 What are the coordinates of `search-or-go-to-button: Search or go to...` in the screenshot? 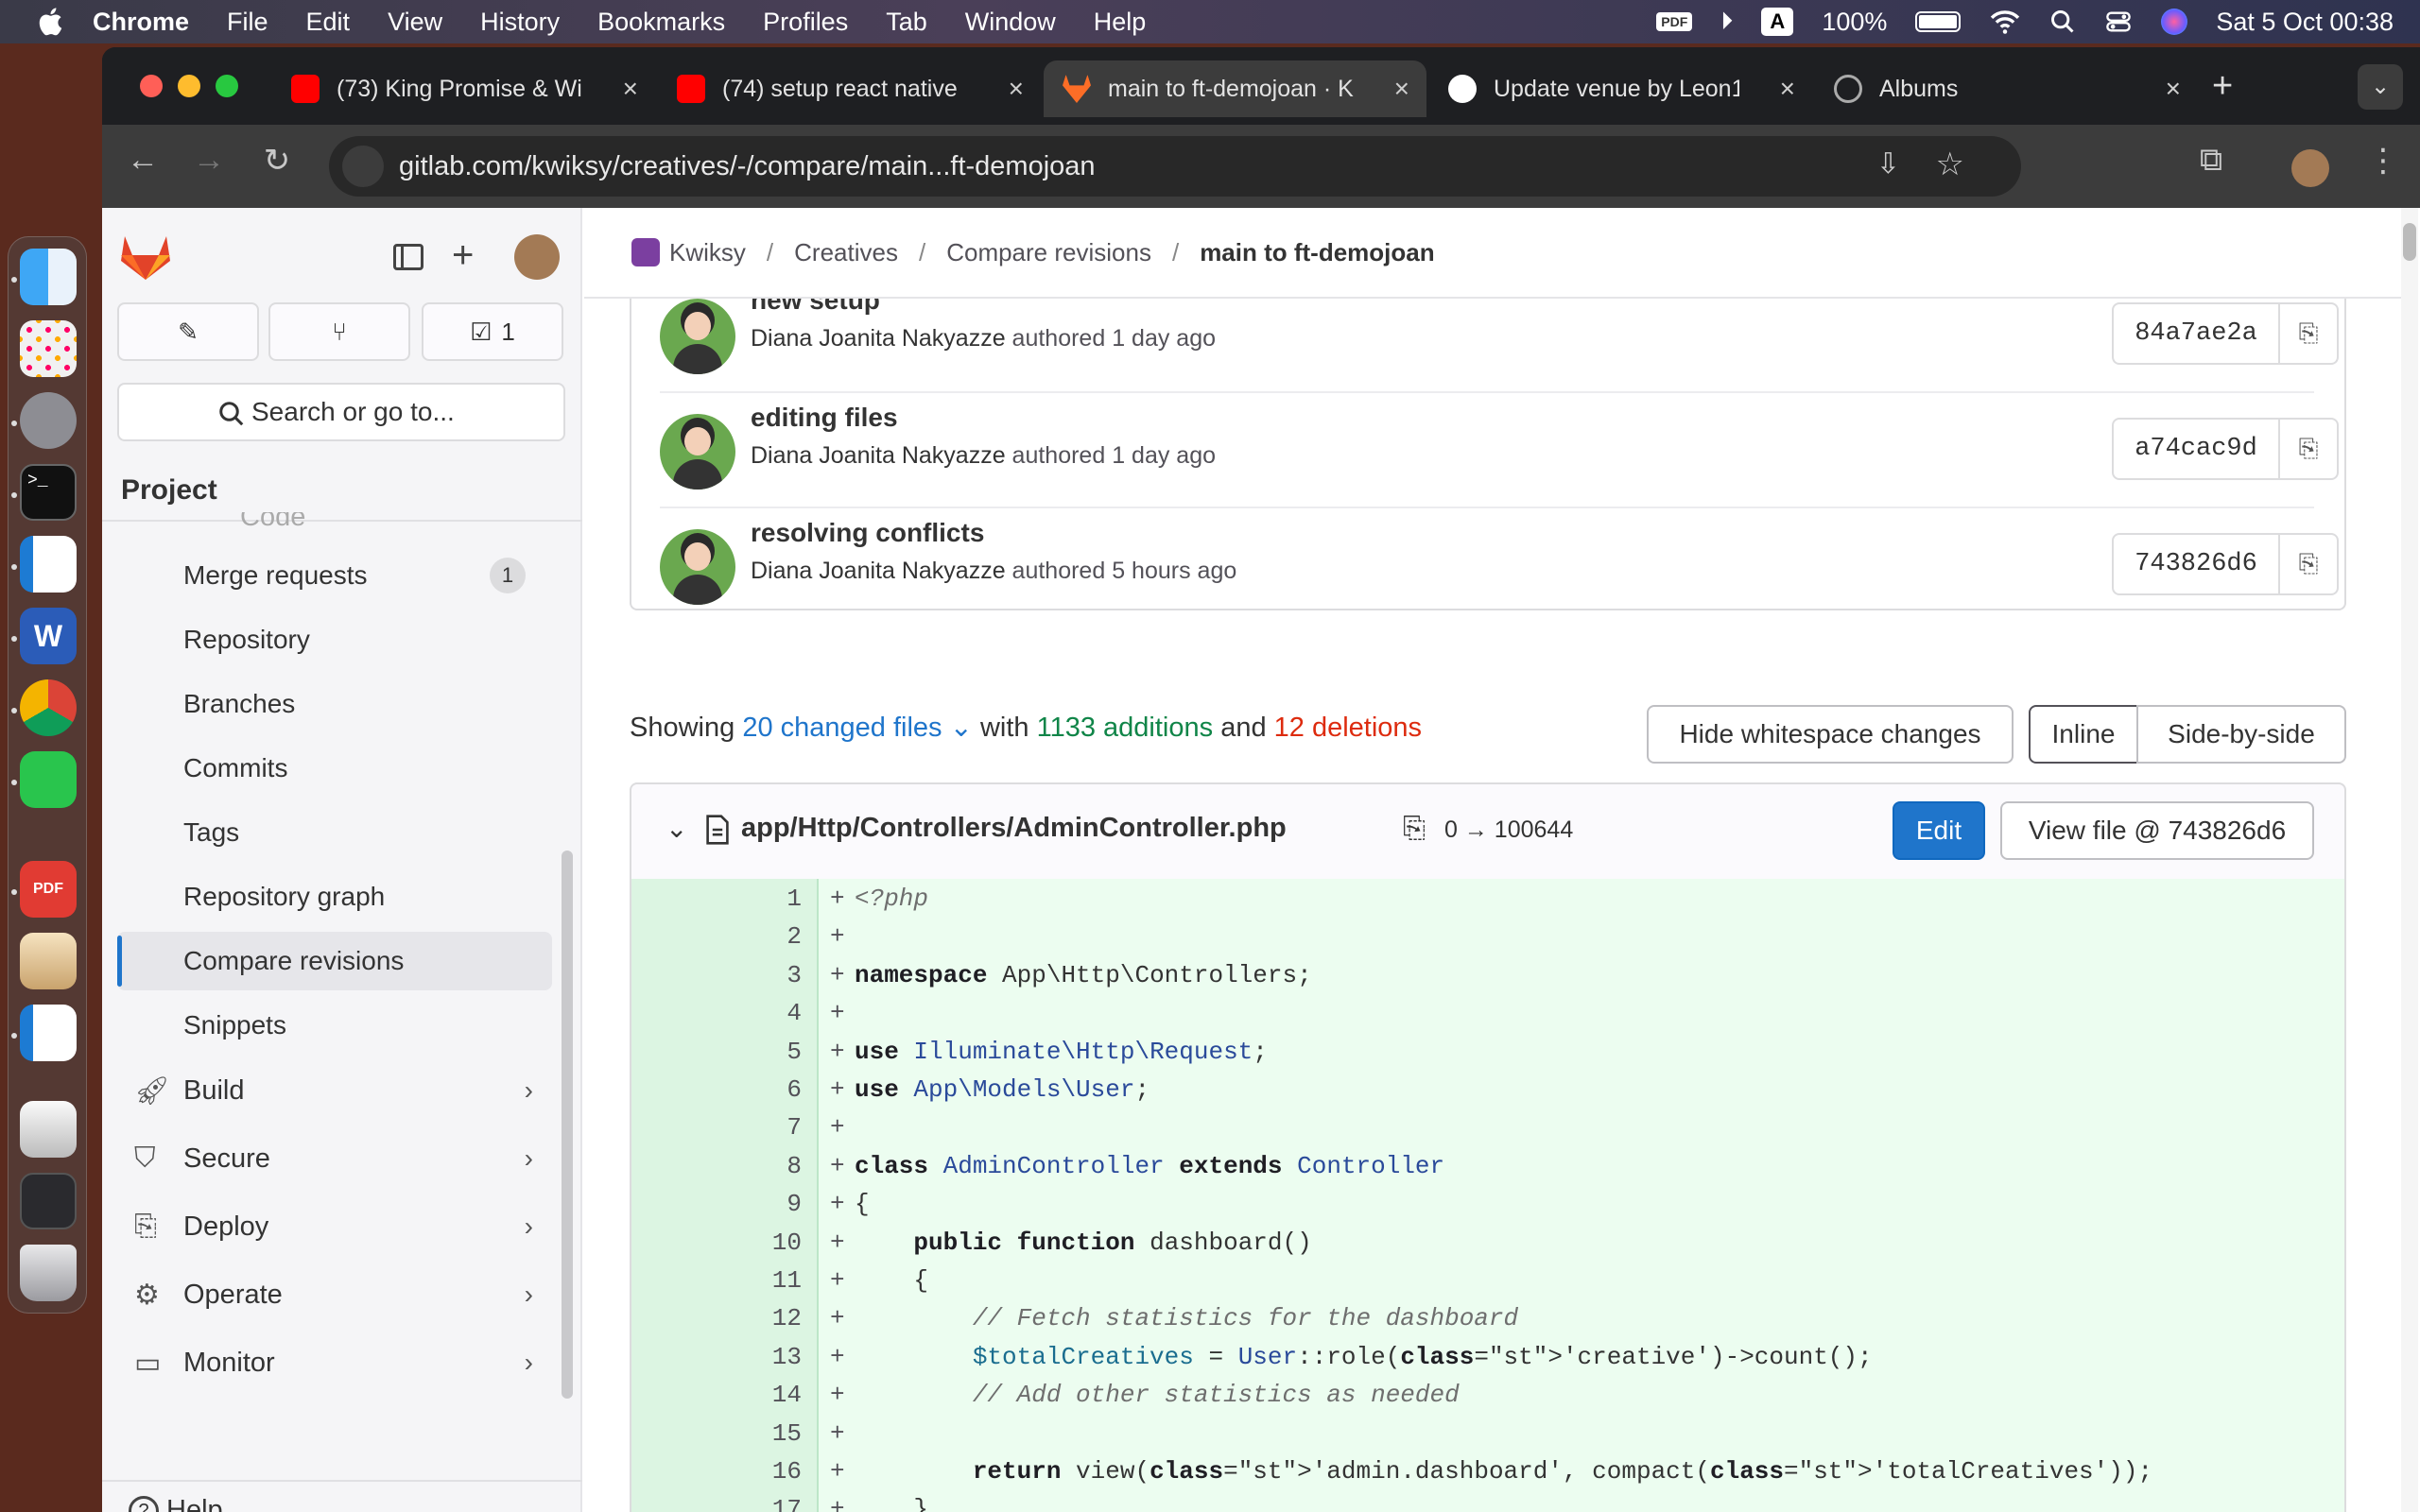 It's located at (341, 412).